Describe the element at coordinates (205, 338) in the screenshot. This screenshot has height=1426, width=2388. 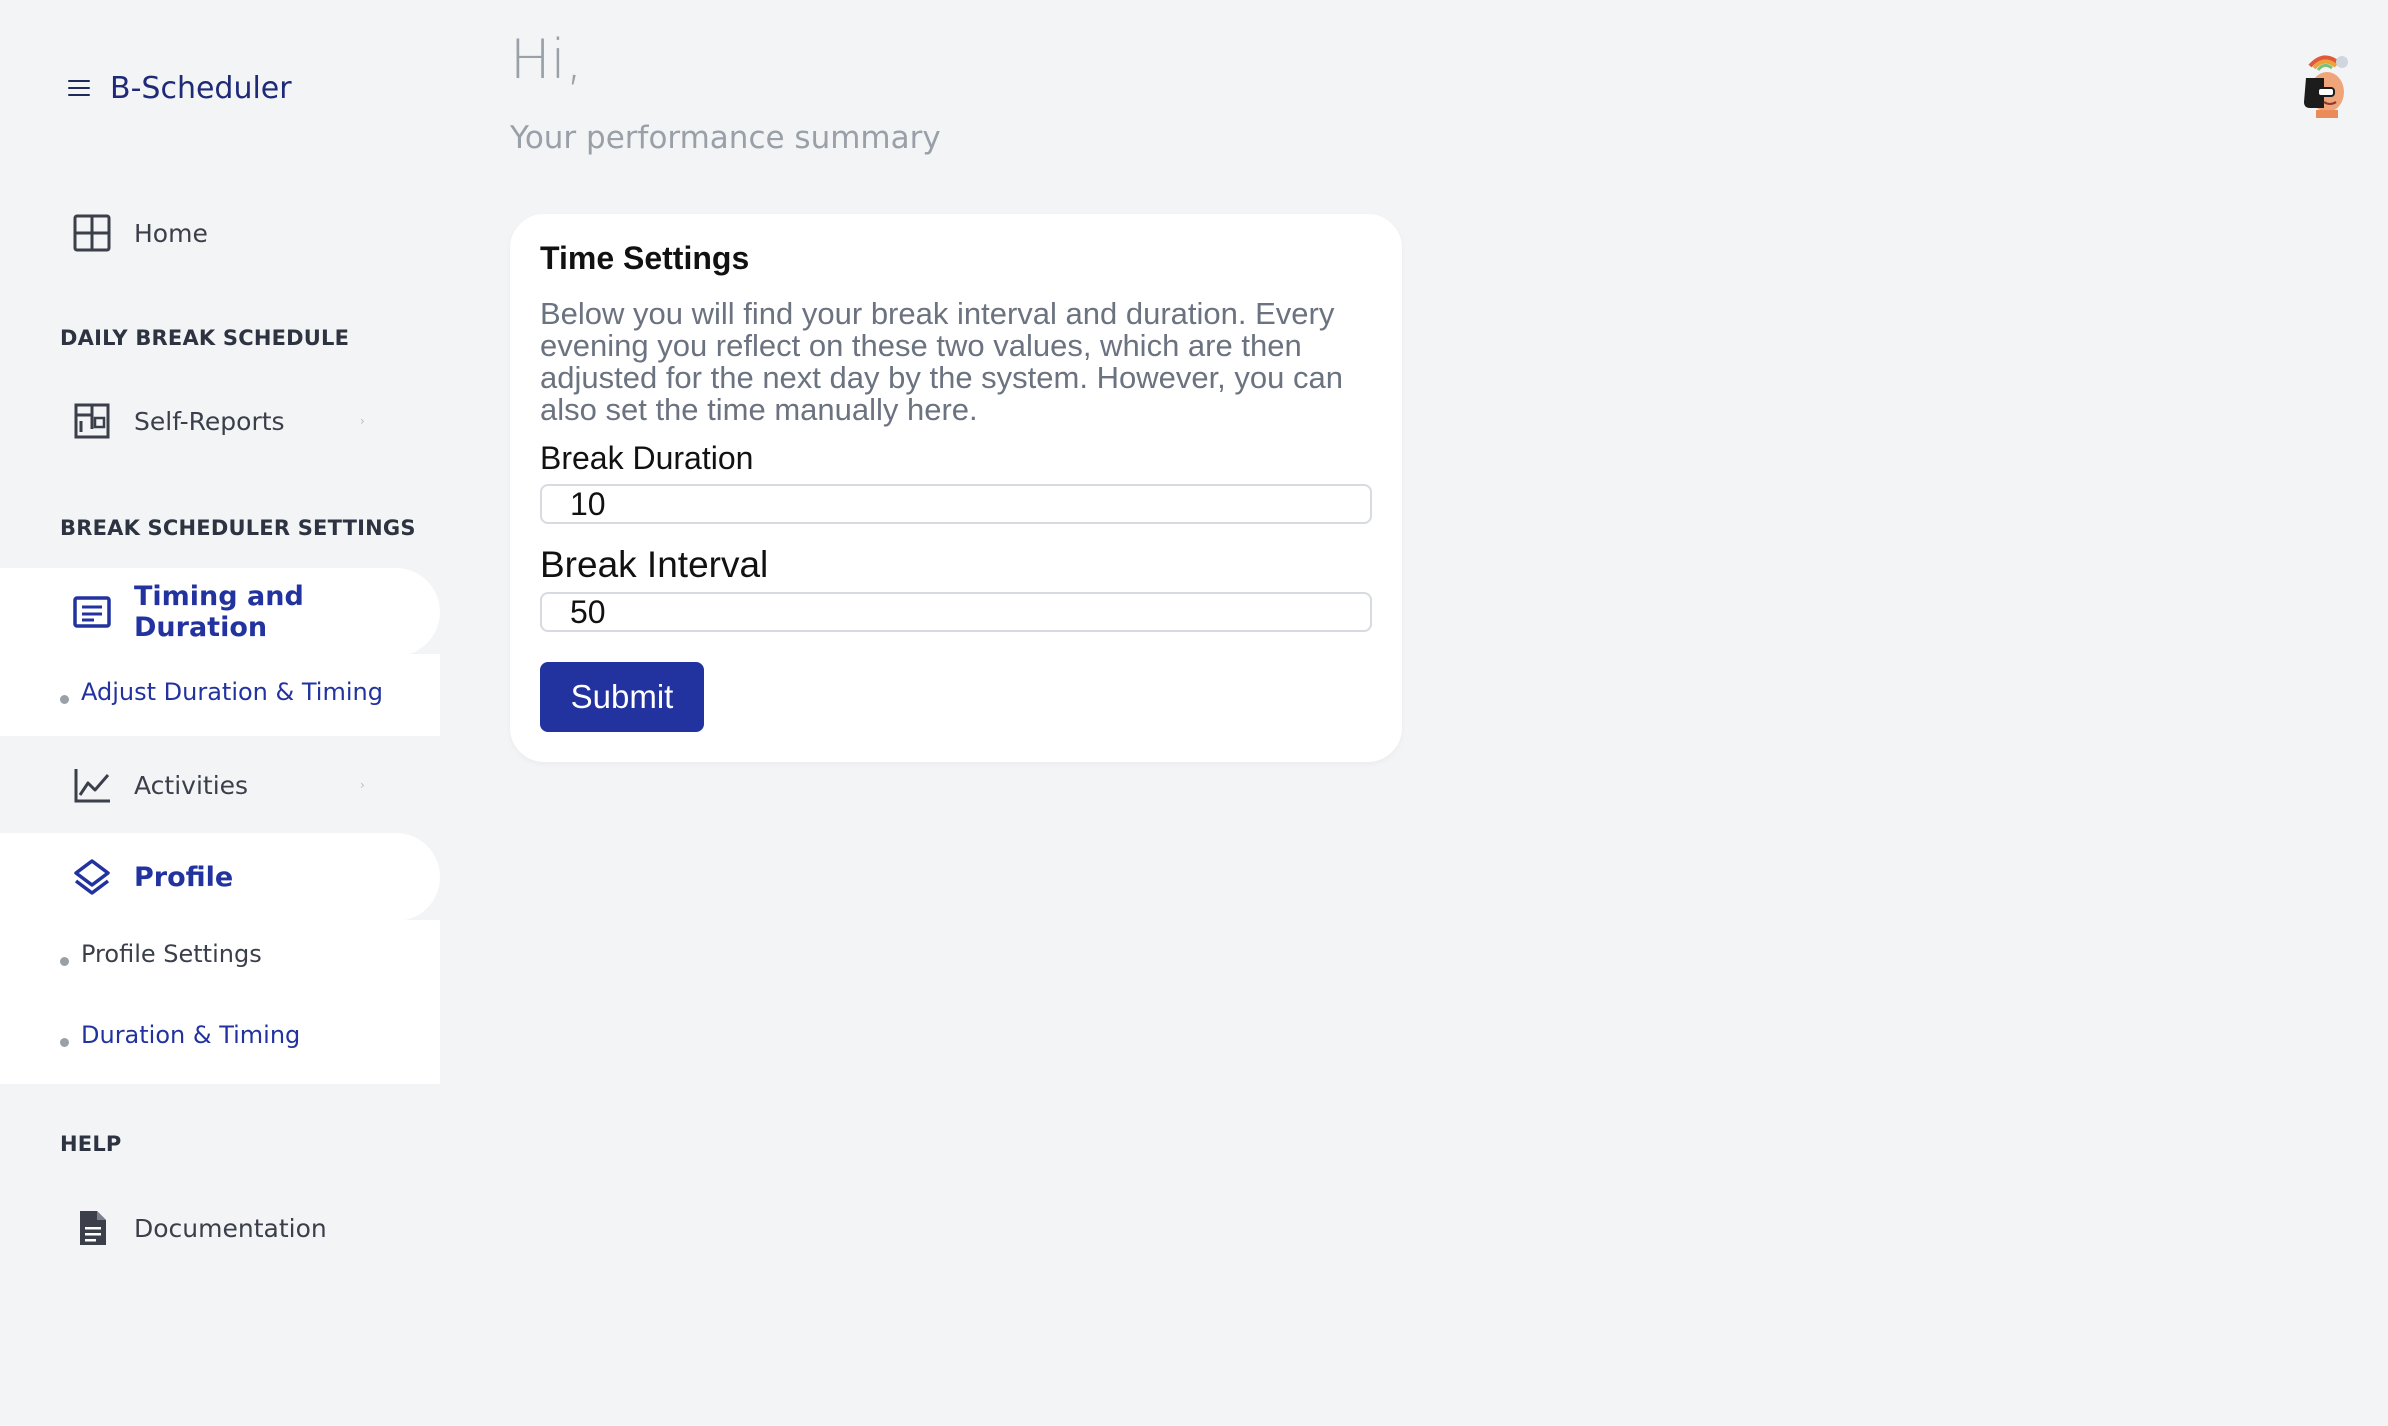
I see `section-daily-break-schedule: DAILY BREAK SCHEDULE` at that location.